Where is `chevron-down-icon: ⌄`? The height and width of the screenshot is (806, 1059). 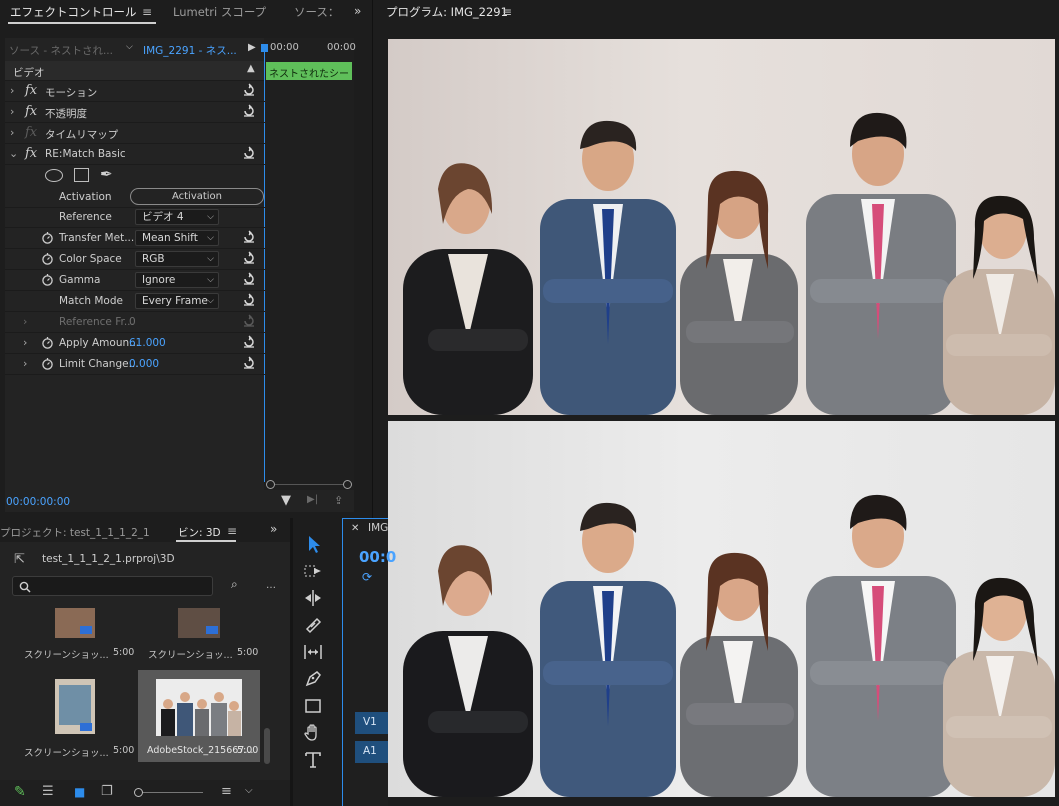
chevron-down-icon: ⌄ is located at coordinates (13, 153).